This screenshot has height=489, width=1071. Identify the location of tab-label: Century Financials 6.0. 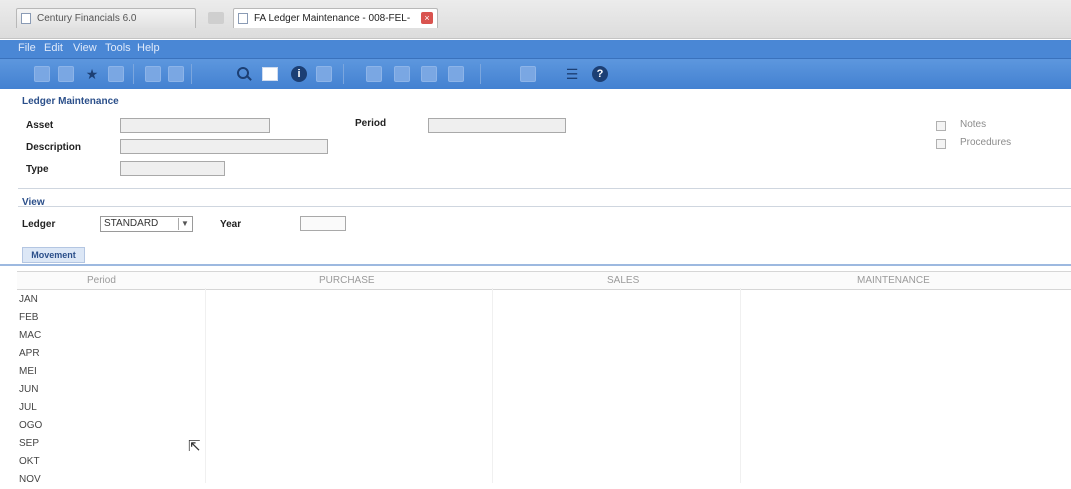
(87, 18).